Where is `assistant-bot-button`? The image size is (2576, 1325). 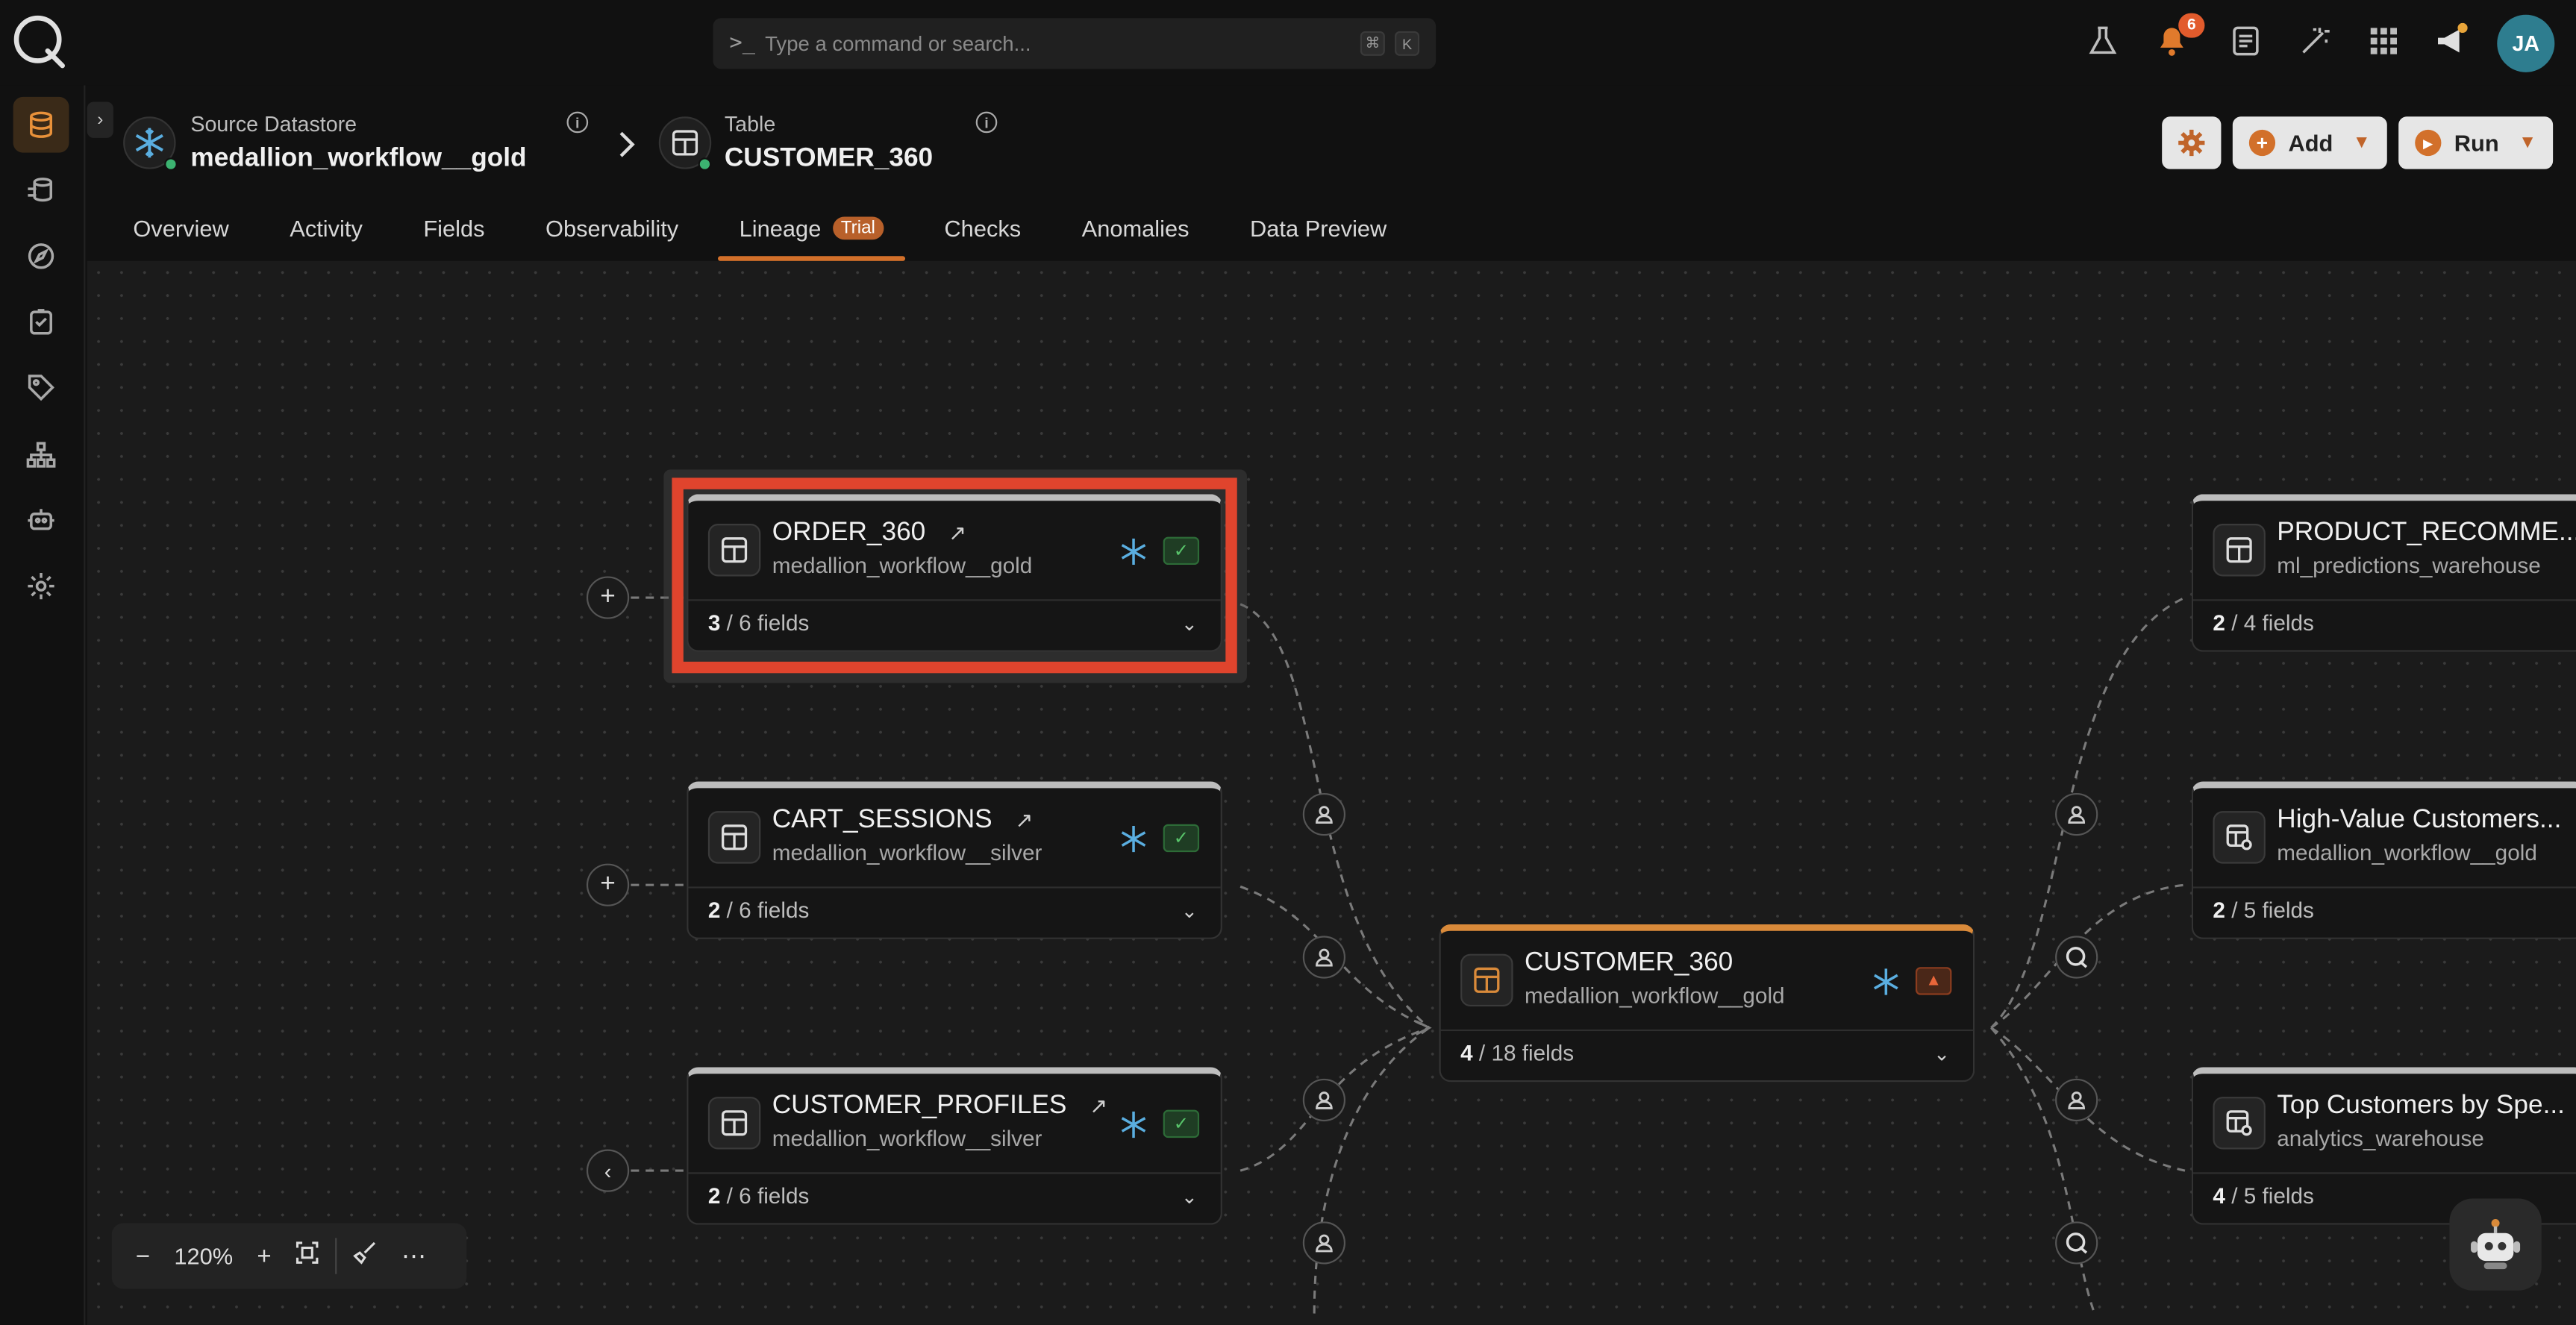 assistant-bot-button is located at coordinates (2495, 1244).